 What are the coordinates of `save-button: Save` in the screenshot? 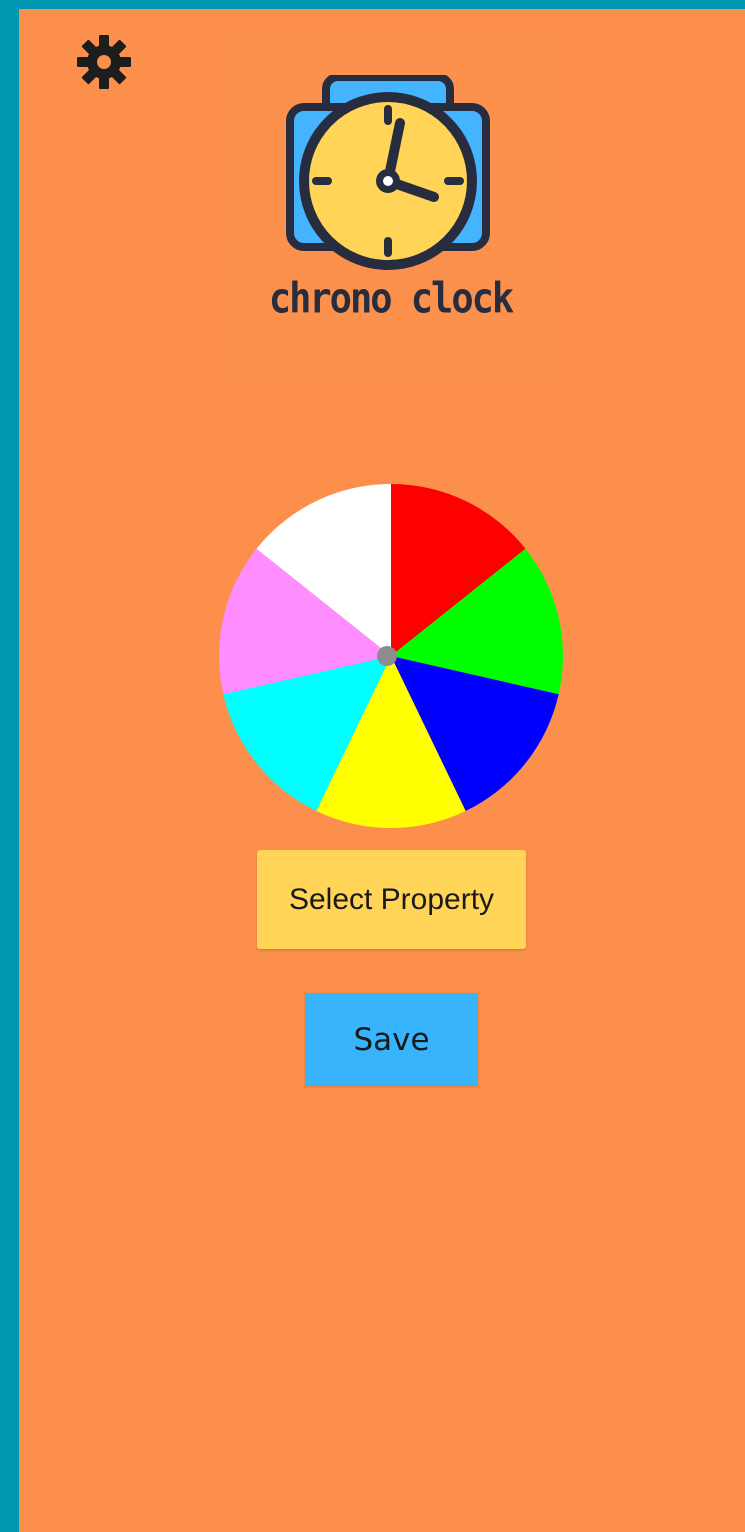 It's located at (391, 1039).